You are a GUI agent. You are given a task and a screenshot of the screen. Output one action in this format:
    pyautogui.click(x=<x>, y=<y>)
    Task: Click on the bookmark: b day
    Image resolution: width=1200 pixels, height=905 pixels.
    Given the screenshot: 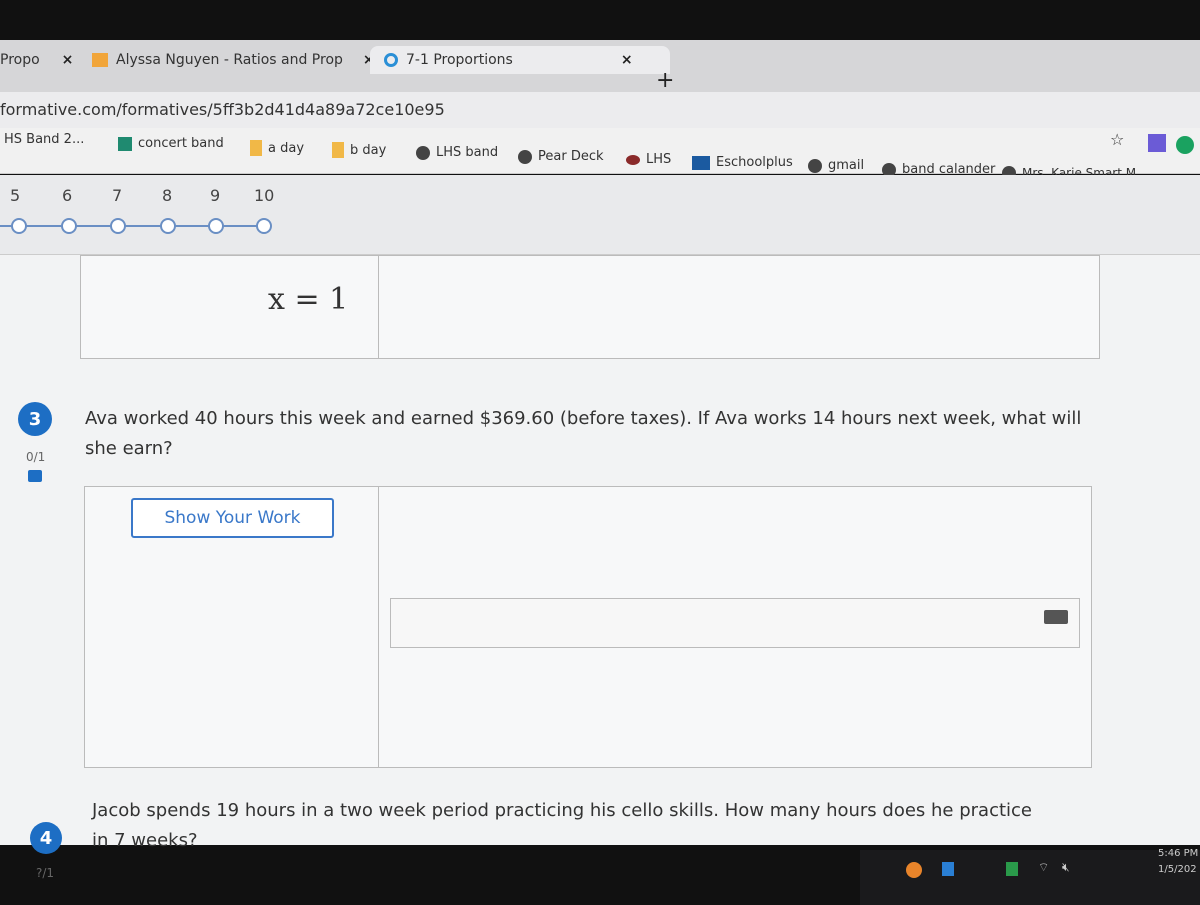 What is the action you would take?
    pyautogui.click(x=359, y=150)
    